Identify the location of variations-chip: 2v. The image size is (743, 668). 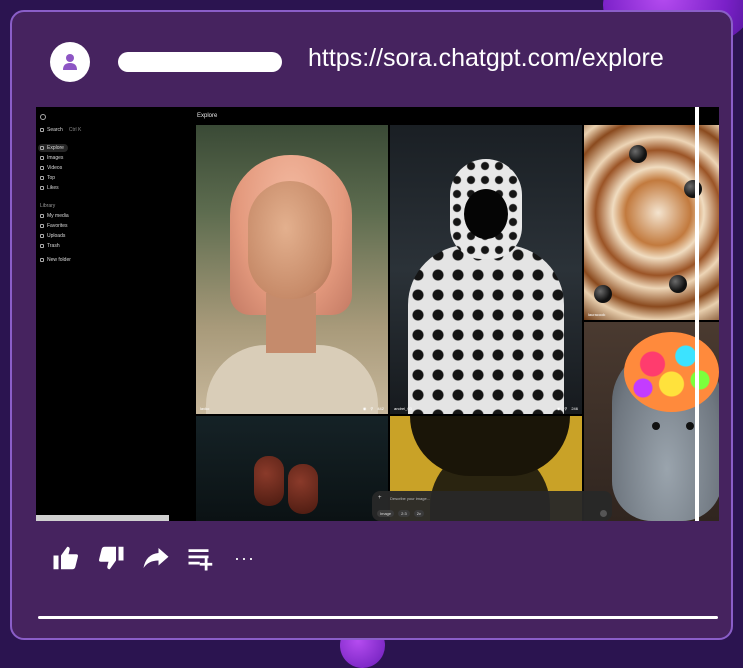
(418, 513).